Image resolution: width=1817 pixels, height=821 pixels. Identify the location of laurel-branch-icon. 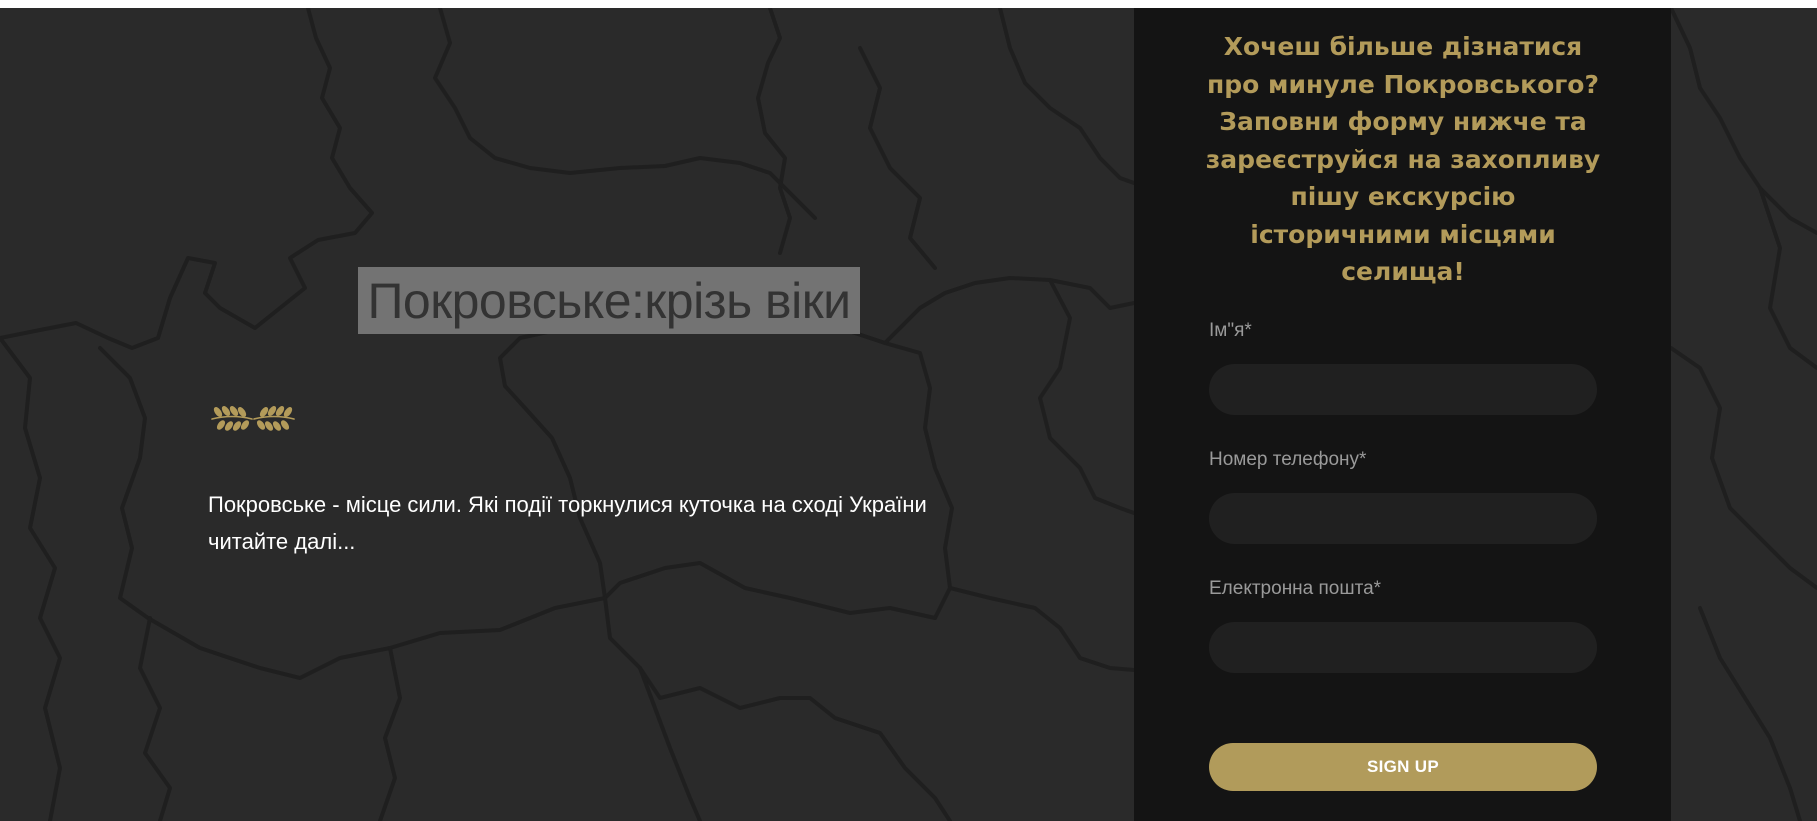
(253, 418).